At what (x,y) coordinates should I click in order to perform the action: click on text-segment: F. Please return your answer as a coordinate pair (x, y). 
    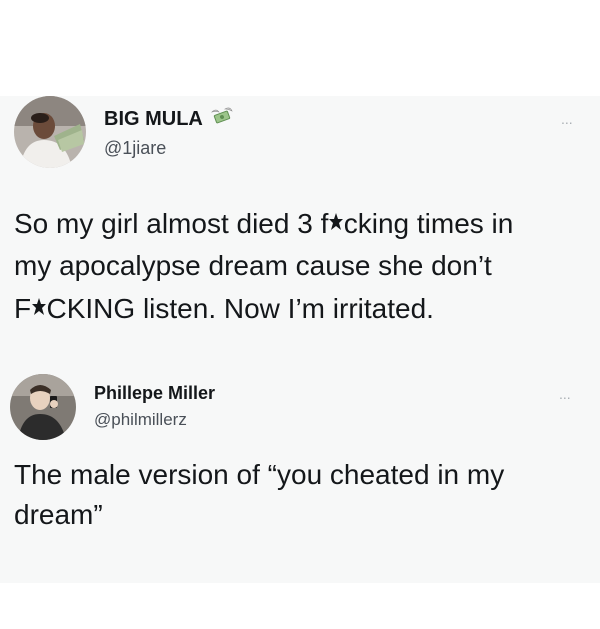
    Looking at the image, I should click on (23, 308).